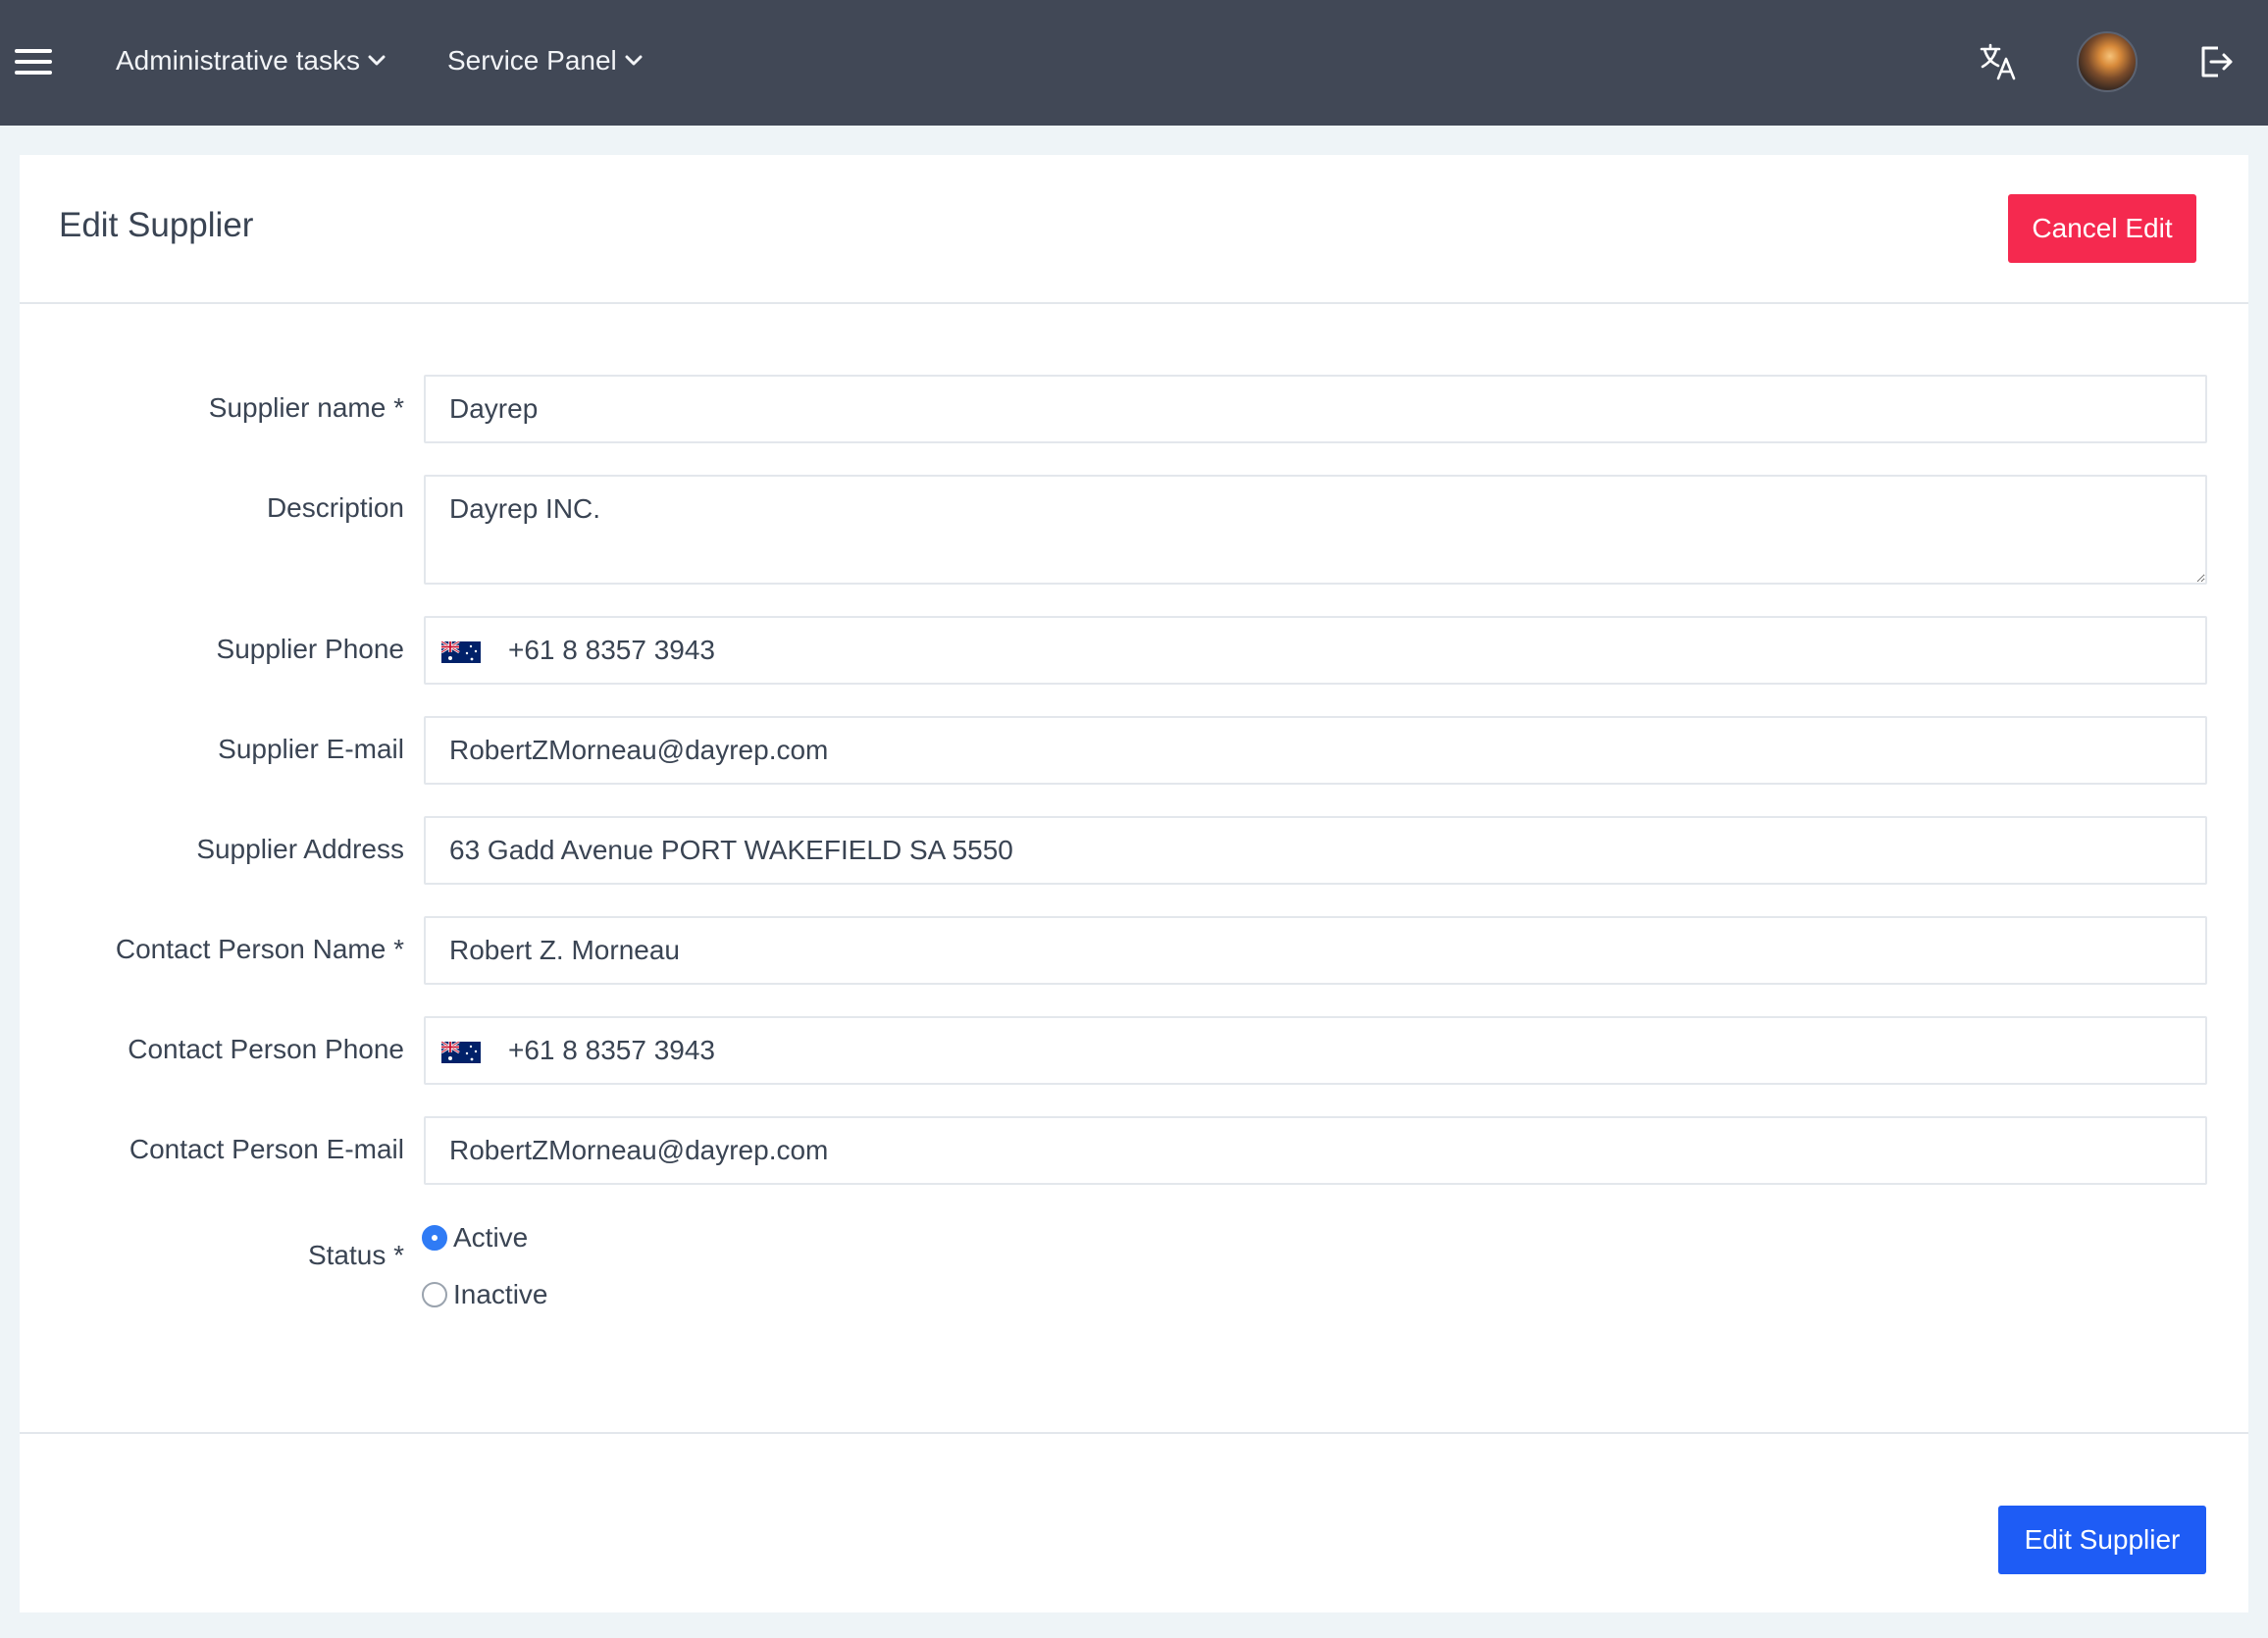 The width and height of the screenshot is (2268, 1638). I want to click on nav-administrative-tasks: Administrative tasks, so click(251, 60).